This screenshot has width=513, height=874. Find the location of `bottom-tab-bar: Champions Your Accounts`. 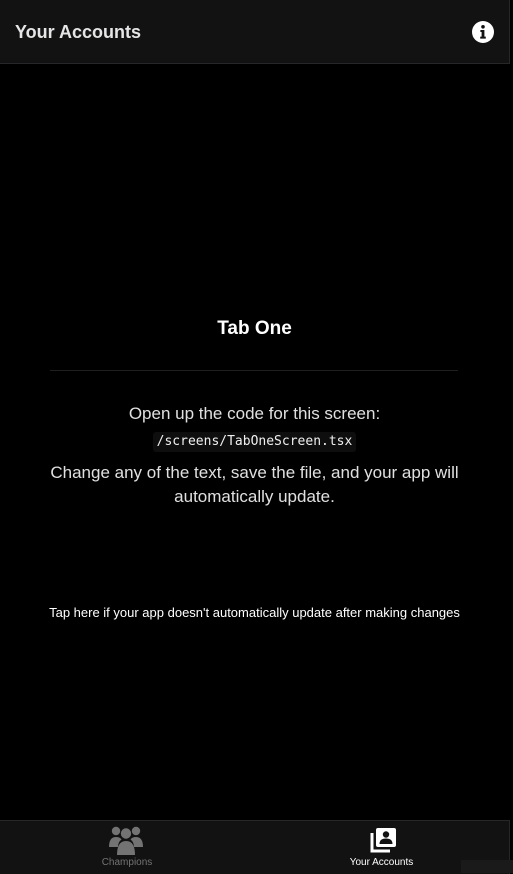

bottom-tab-bar: Champions Your Accounts is located at coordinates (255, 847).